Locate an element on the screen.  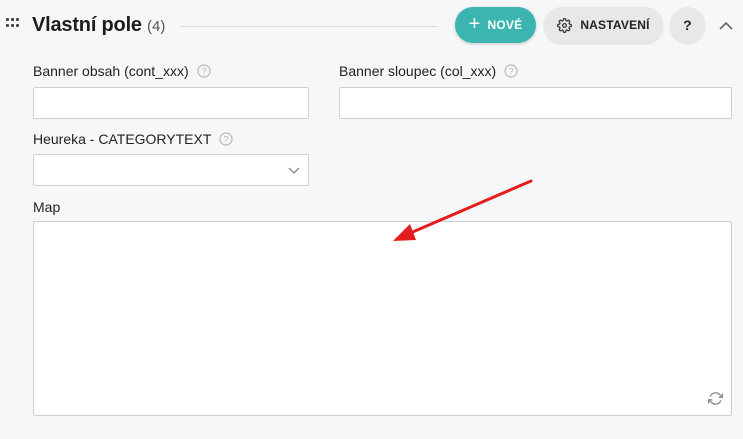
new-button: + NOVÉ is located at coordinates (495, 25).